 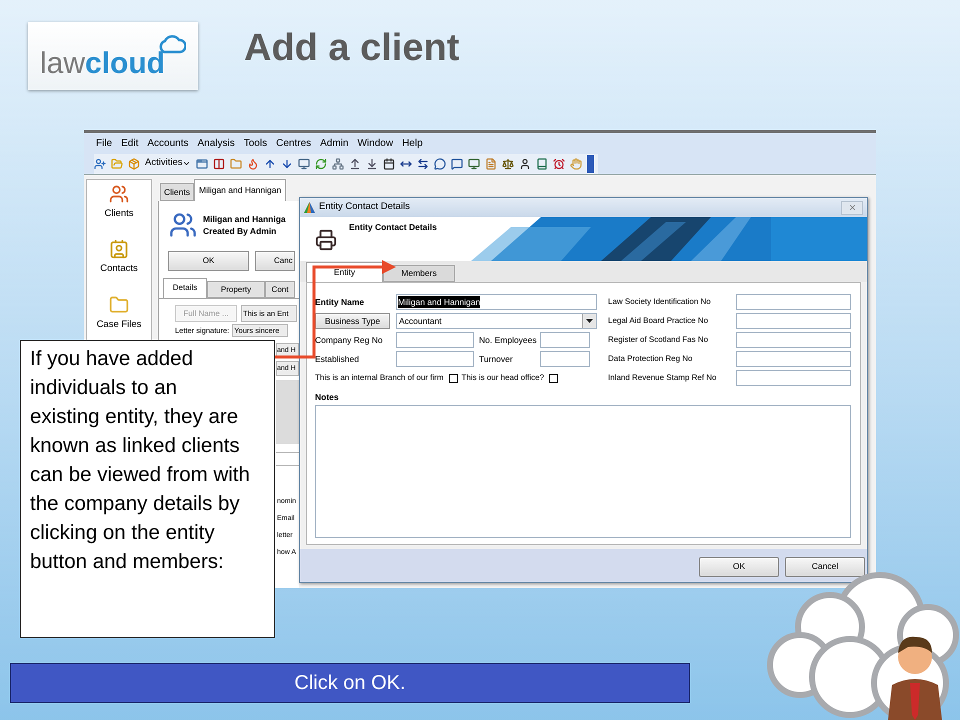 What do you see at coordinates (352, 321) in the screenshot?
I see `business-type-button: Business Type` at bounding box center [352, 321].